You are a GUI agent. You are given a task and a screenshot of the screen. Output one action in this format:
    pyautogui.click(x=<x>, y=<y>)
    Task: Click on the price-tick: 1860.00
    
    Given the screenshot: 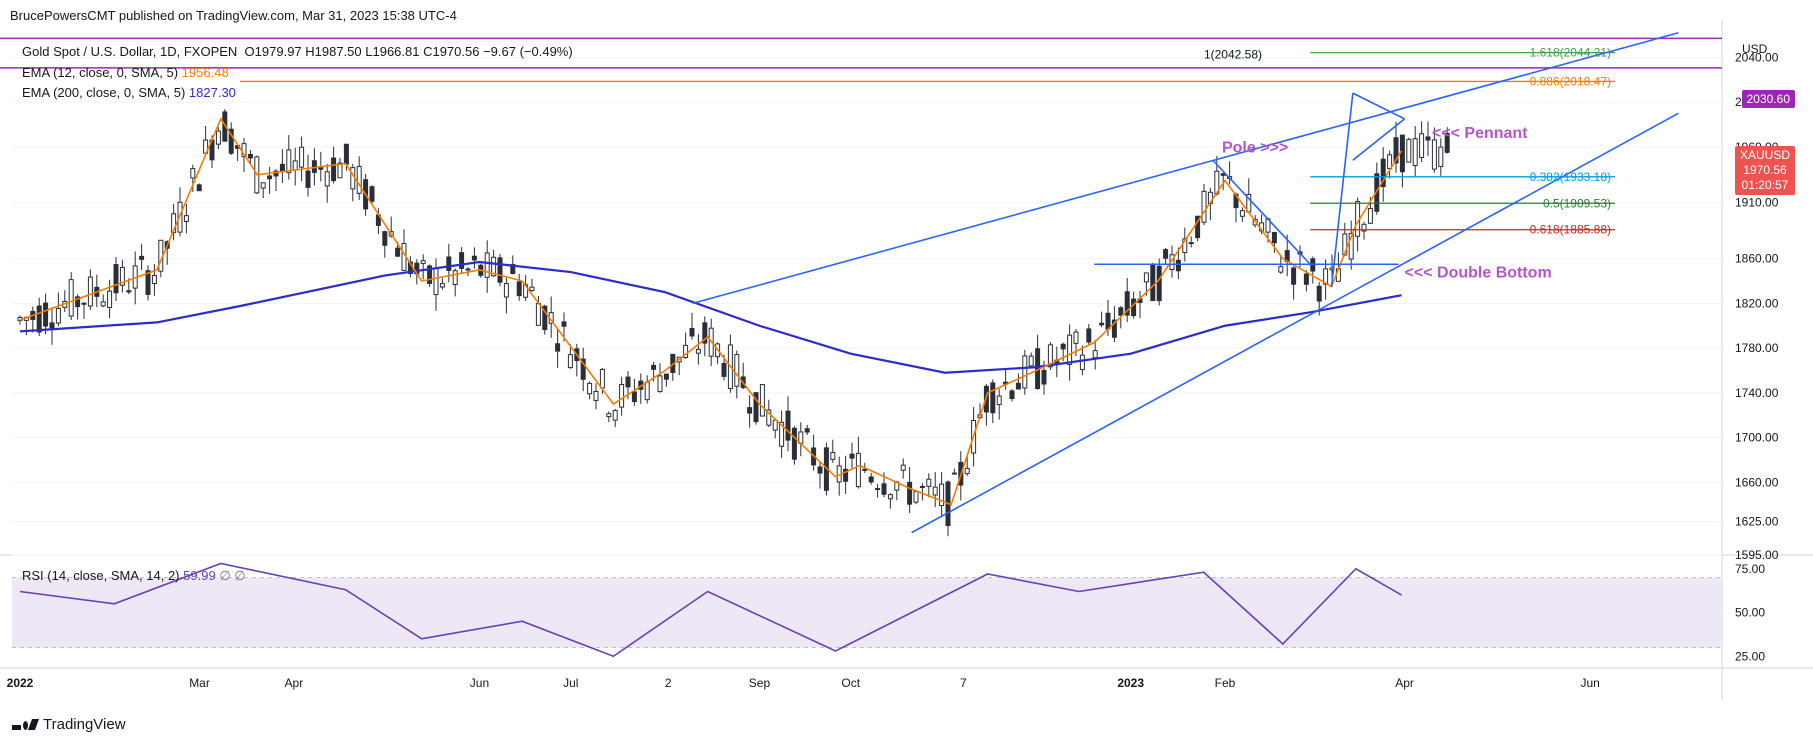 What is the action you would take?
    pyautogui.click(x=1757, y=259)
    